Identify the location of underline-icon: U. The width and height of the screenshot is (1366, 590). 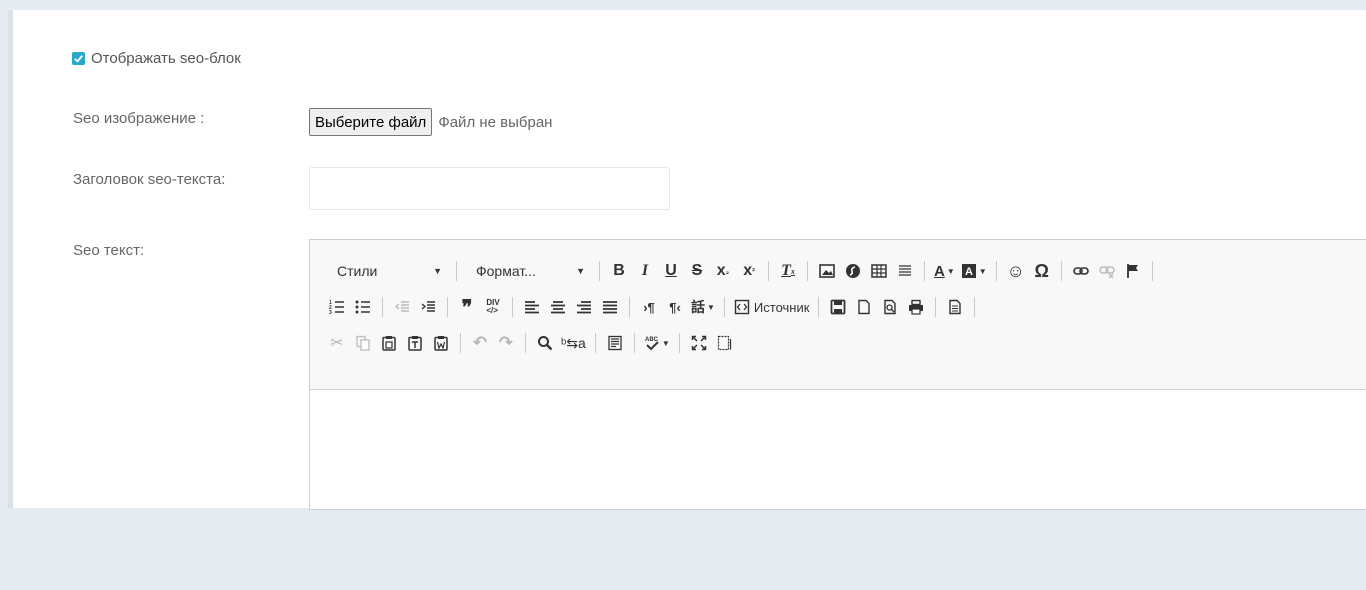
(671, 271).